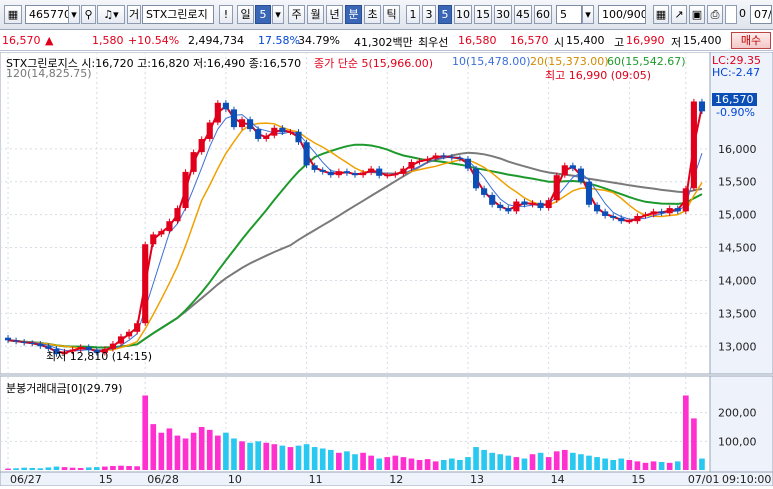  What do you see at coordinates (413, 14) in the screenshot?
I see `interval-button-1: 1` at bounding box center [413, 14].